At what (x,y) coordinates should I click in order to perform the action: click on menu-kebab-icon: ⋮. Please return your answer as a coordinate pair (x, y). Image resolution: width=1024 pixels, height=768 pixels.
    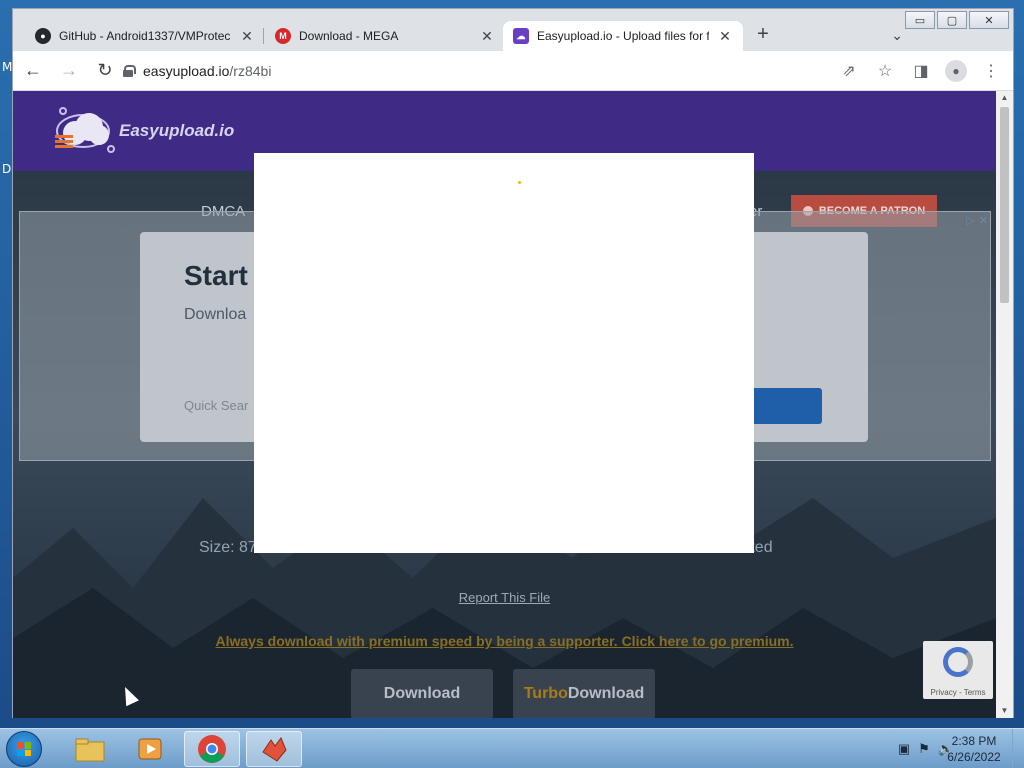
    Looking at the image, I should click on (991, 71).